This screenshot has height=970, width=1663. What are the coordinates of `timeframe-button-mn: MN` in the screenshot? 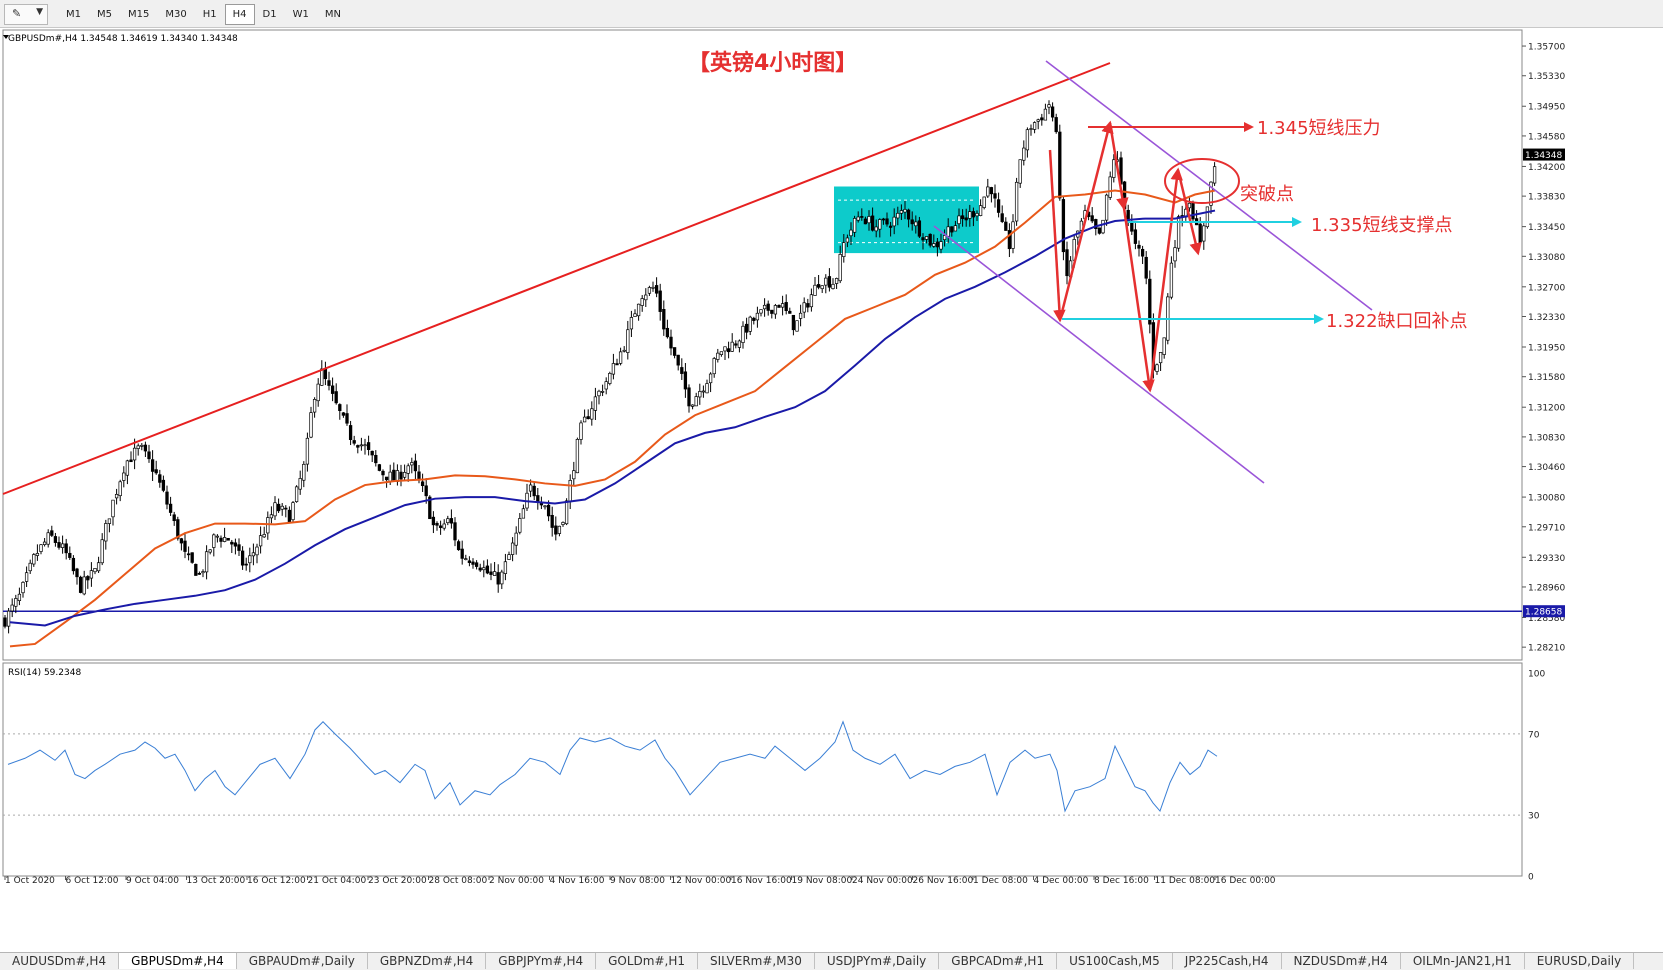 It's located at (333, 14).